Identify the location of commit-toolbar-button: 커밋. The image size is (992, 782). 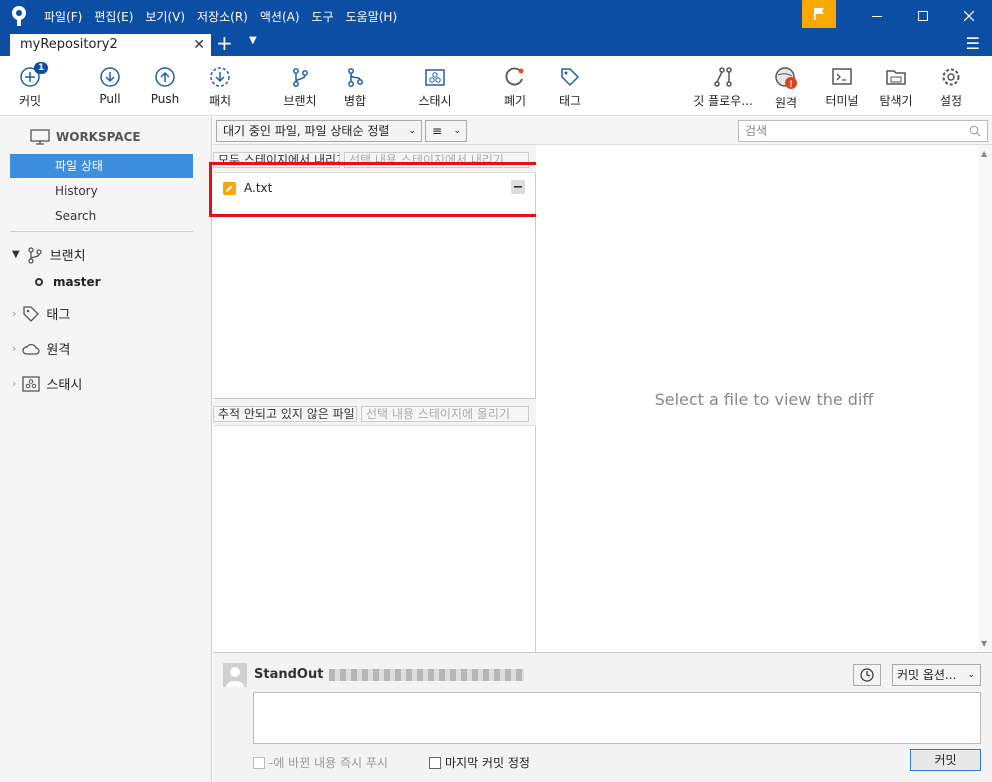
(30, 87).